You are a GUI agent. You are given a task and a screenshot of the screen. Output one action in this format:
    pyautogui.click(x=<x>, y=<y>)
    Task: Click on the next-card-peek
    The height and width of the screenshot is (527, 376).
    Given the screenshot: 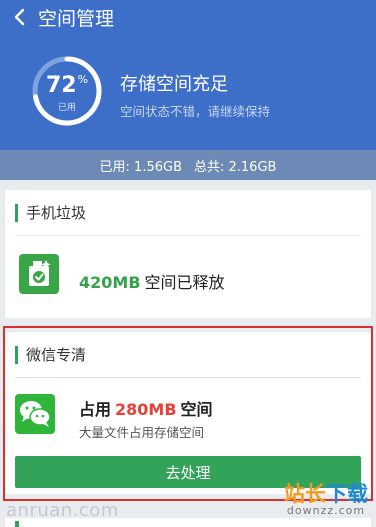 What is the action you would take?
    pyautogui.click(x=188, y=522)
    